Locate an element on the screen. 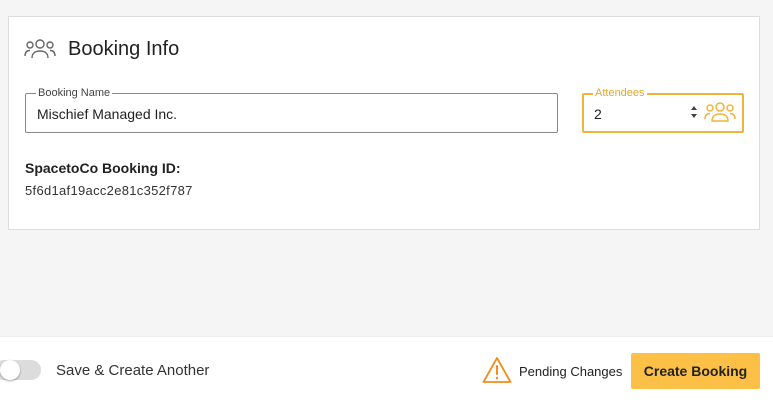  attendees-stepper is located at coordinates (694, 113).